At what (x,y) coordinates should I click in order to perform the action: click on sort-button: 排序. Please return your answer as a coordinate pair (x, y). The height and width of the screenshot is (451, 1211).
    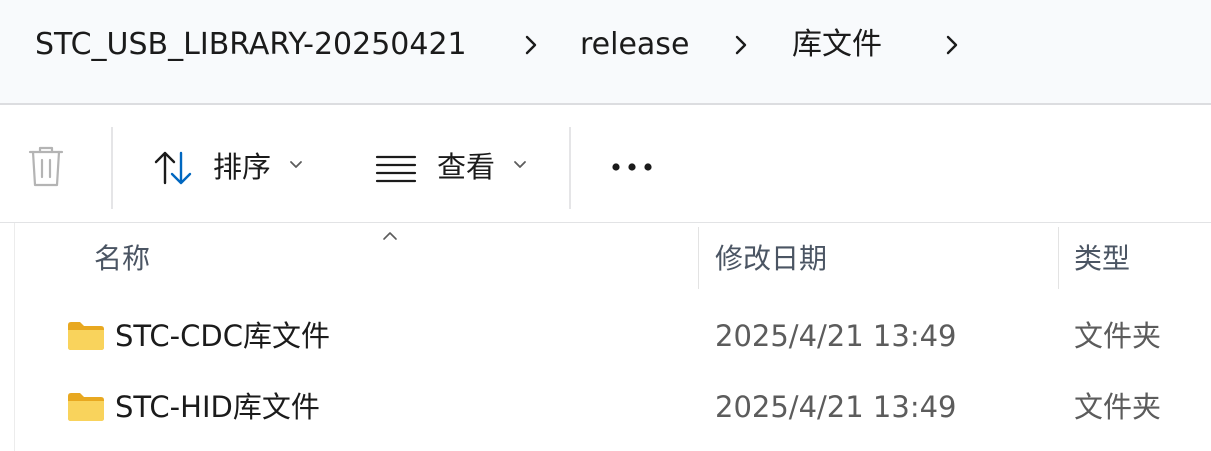
    Looking at the image, I should click on (231, 167).